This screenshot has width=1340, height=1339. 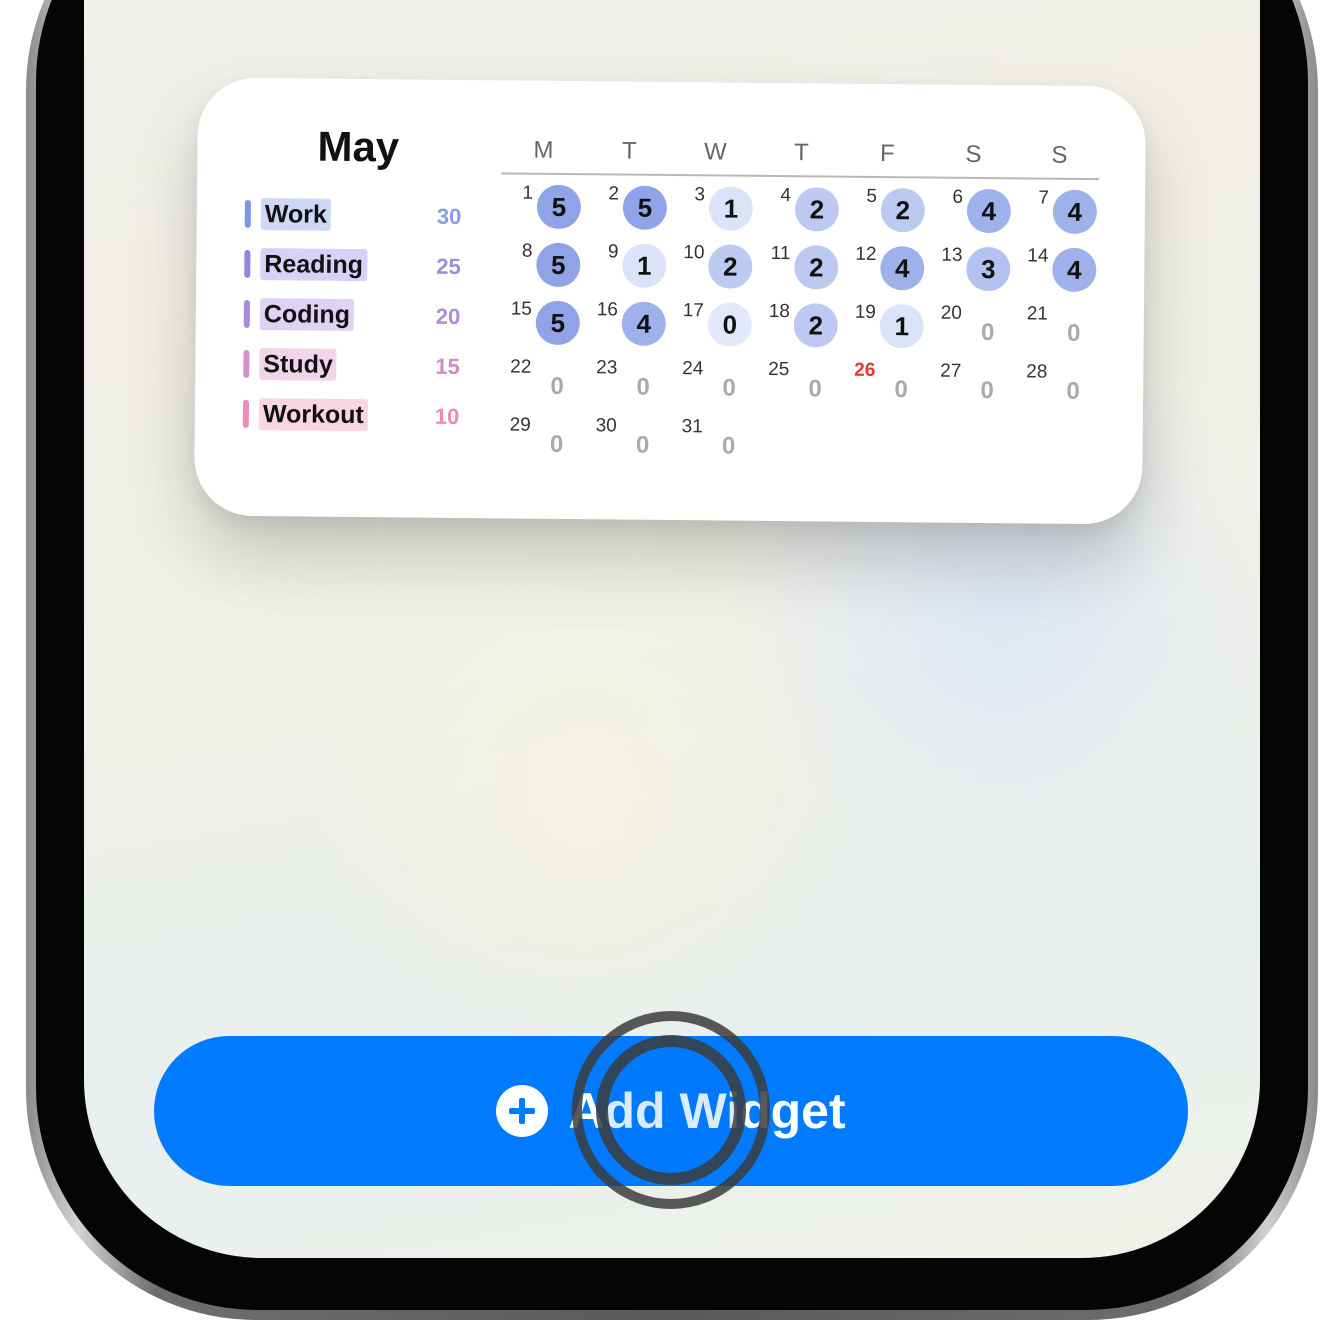 I want to click on calendar-day: 25 0, so click(x=802, y=383).